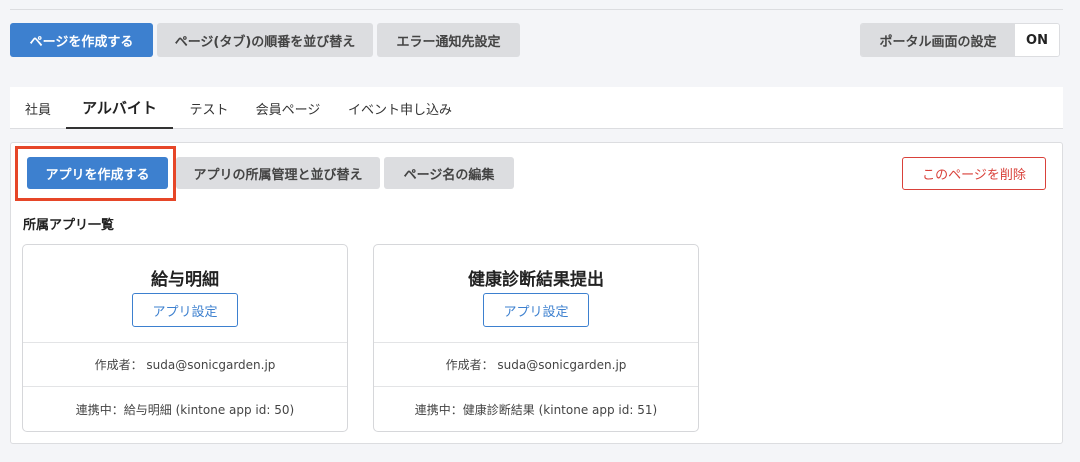 This screenshot has width=1080, height=462. Describe the element at coordinates (938, 40) in the screenshot. I see `portal-settings-label: ポータル画面の設定` at that location.